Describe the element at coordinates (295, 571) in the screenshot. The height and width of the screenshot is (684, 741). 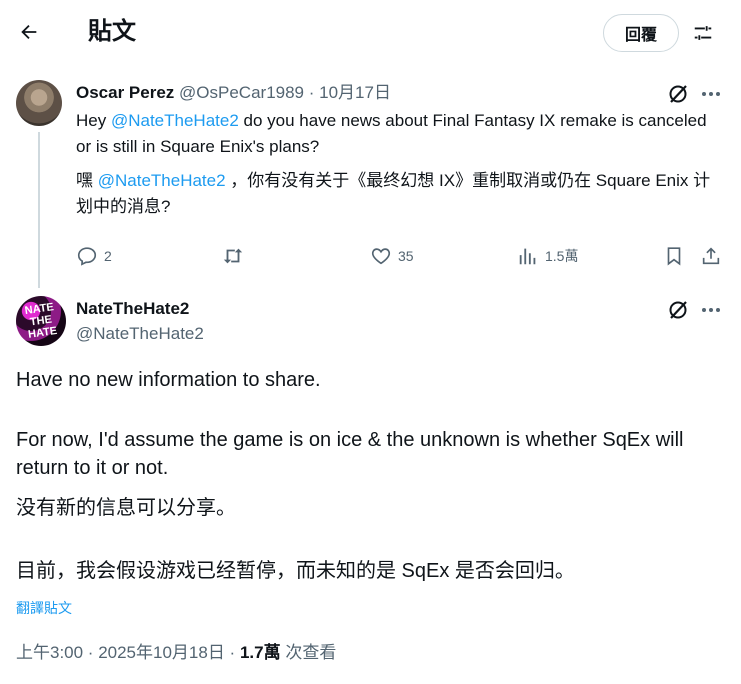
I see `tweet-paragraph-4: 目前，我会假设游戏已经暂停，而未知的是 SqEx 是否会回归。` at that location.